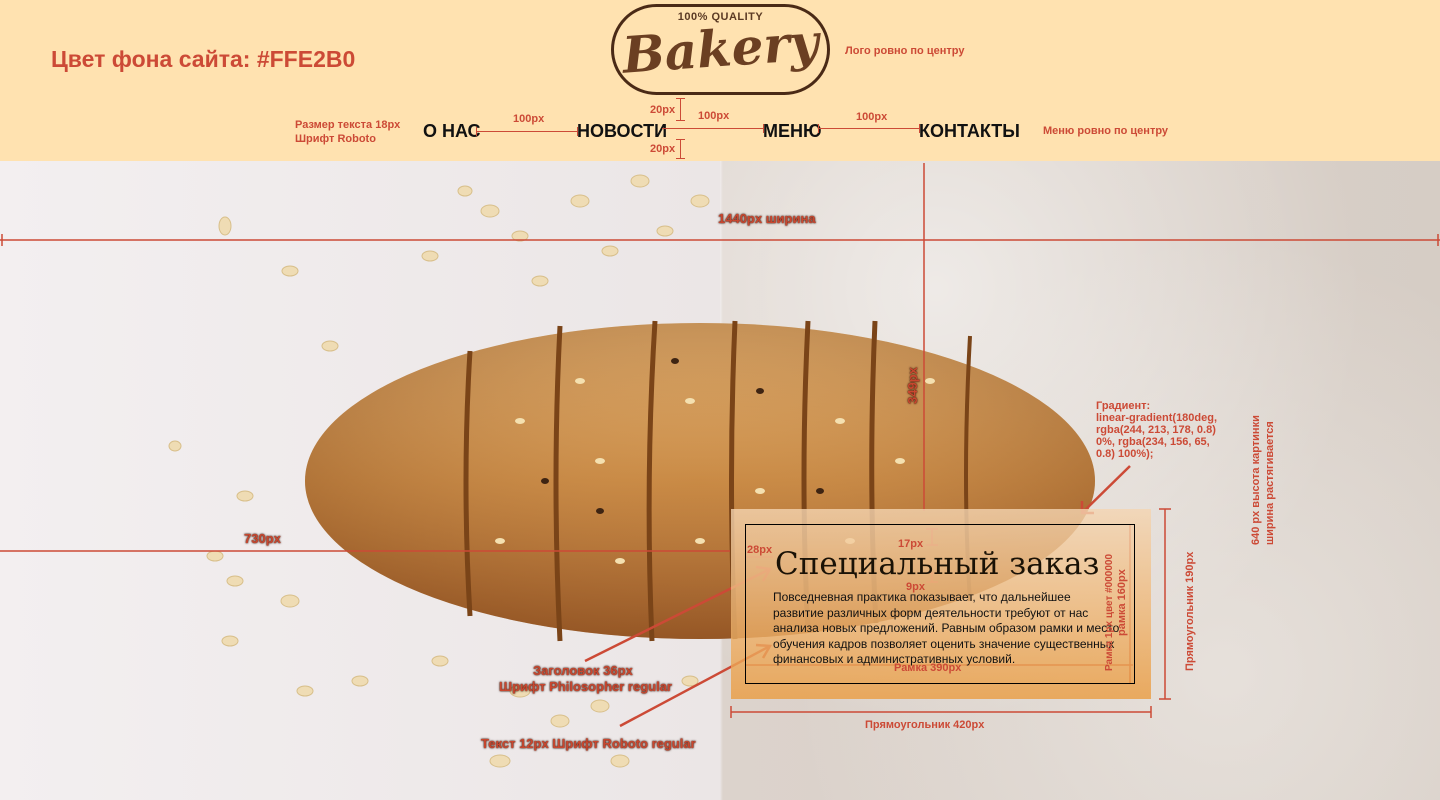 This screenshot has width=1440, height=800. What do you see at coordinates (911, 544) in the screenshot?
I see `top-gap-label: 17px` at bounding box center [911, 544].